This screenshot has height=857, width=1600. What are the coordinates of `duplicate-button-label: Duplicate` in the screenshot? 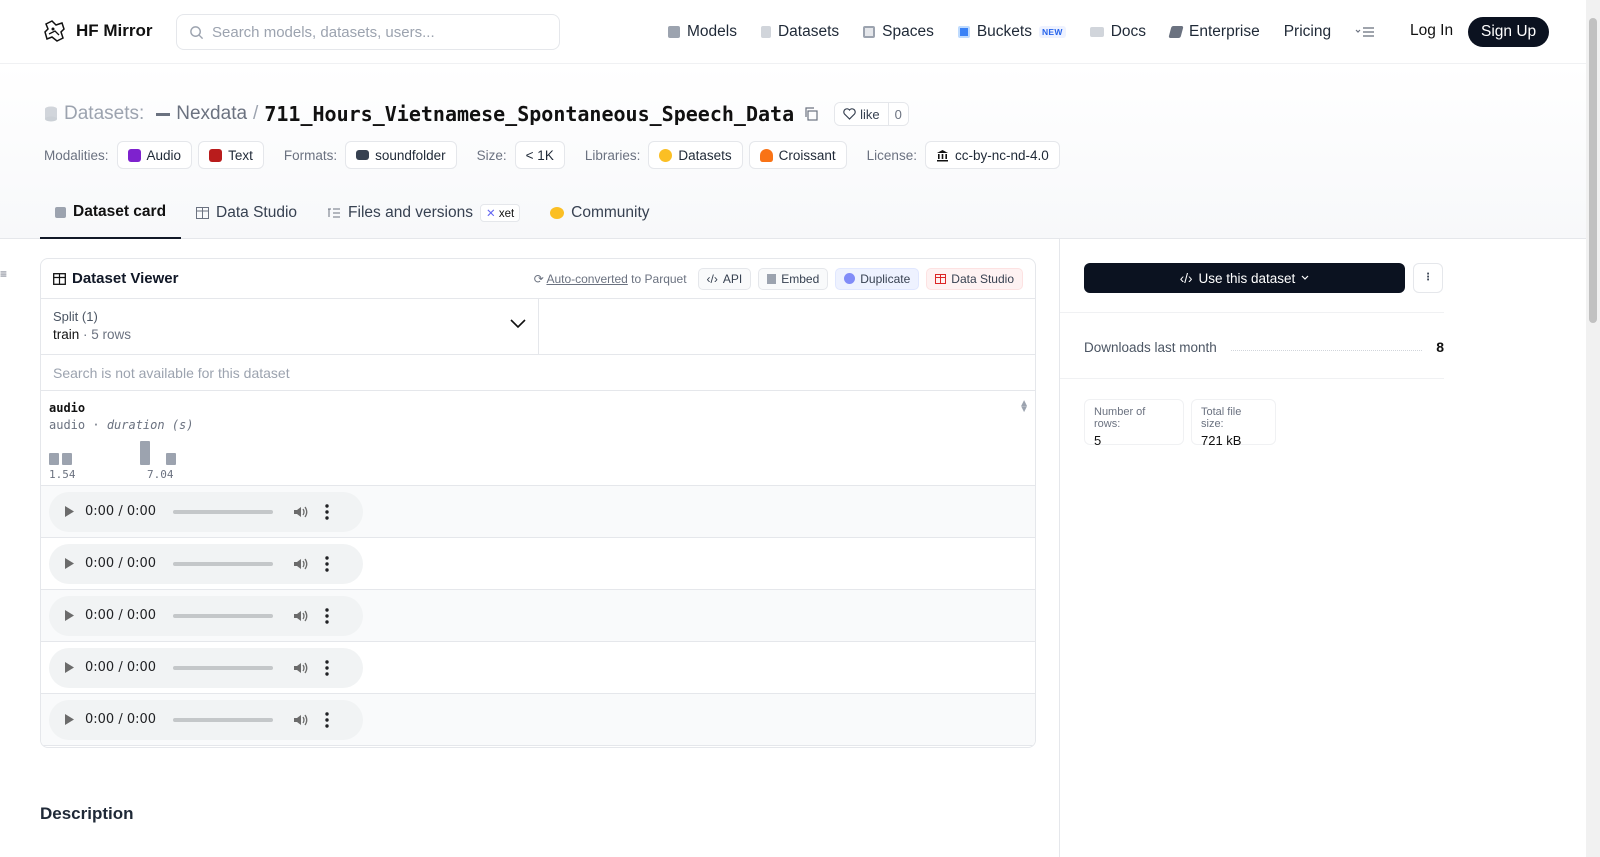 It's located at (885, 278).